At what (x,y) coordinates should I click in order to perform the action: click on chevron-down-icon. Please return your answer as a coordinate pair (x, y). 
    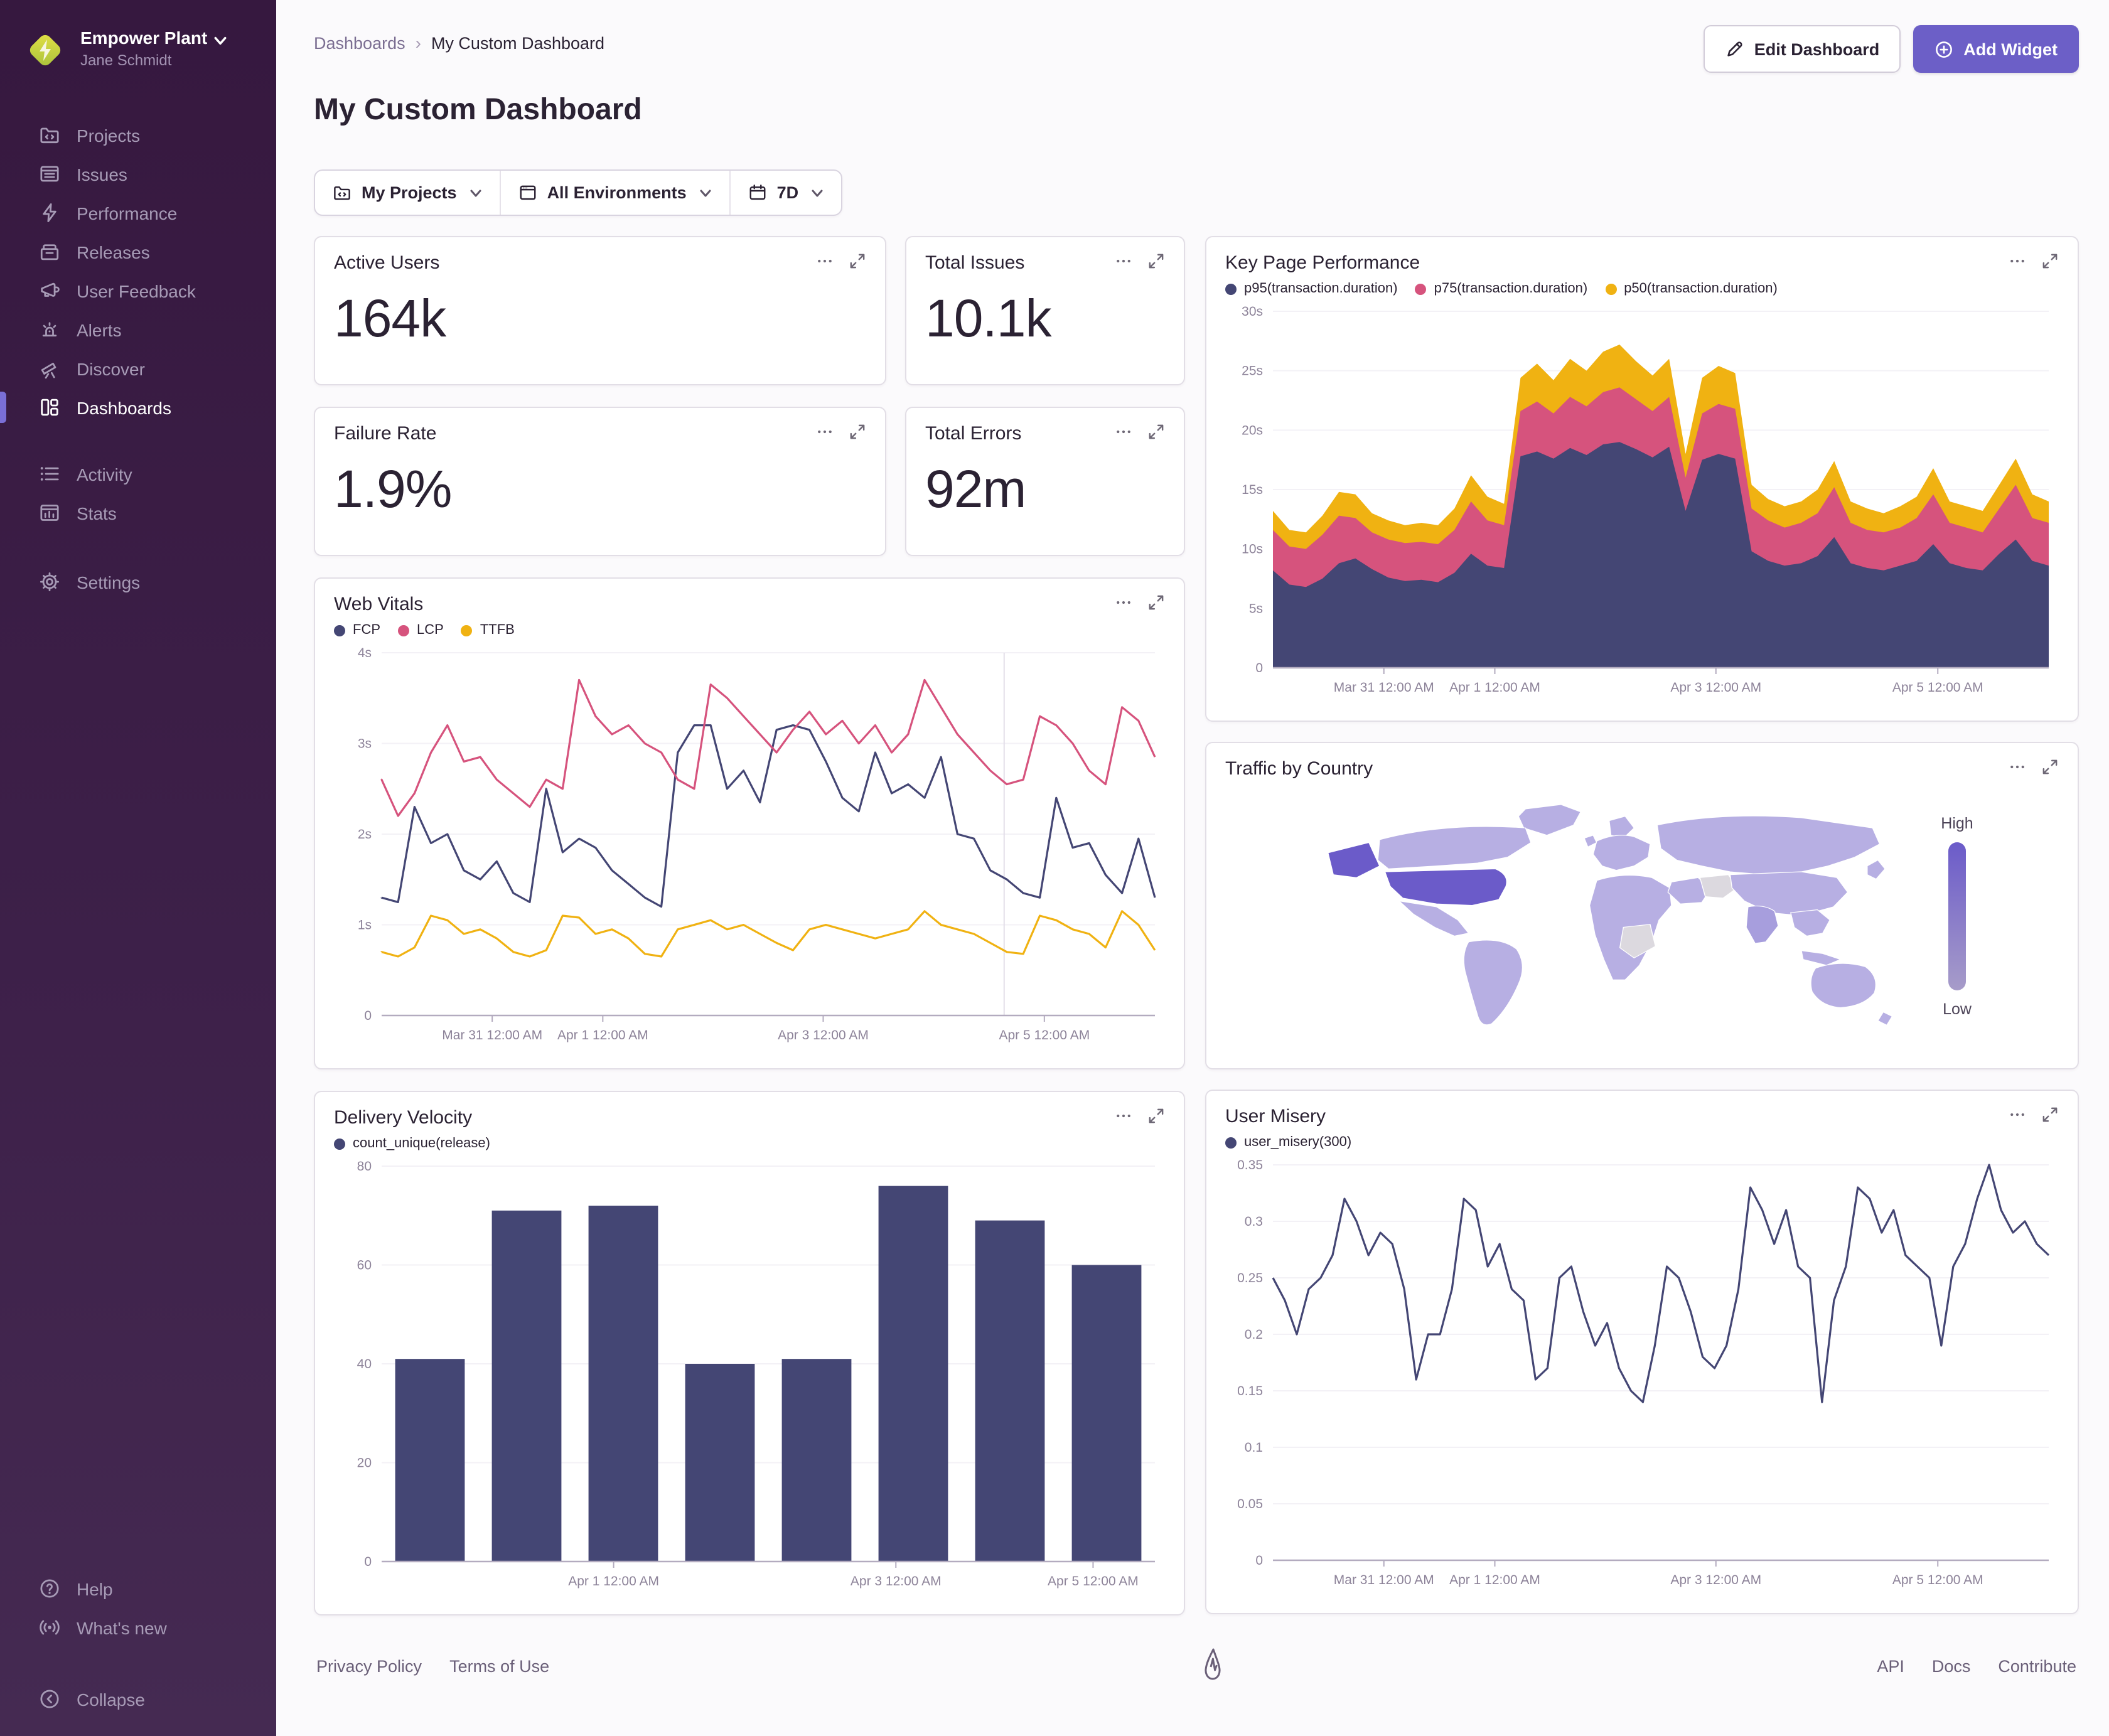
    Looking at the image, I should click on (817, 192).